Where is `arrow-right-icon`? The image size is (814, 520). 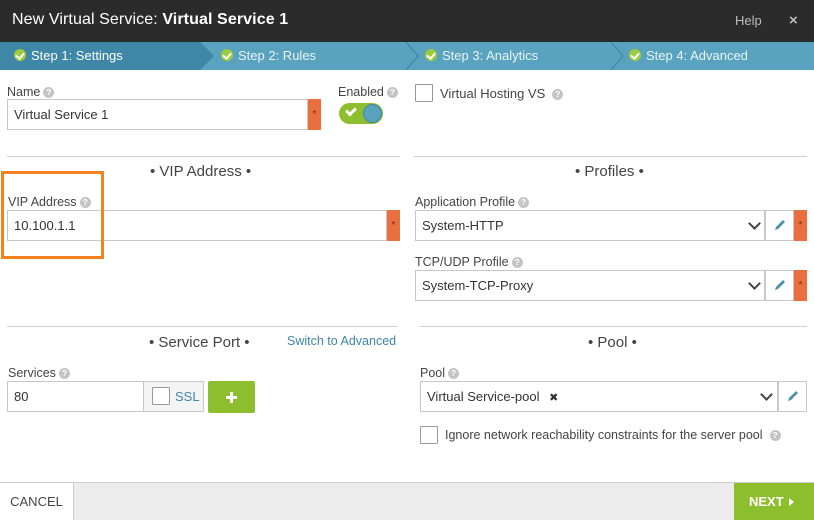
arrow-right-icon is located at coordinates (791, 502).